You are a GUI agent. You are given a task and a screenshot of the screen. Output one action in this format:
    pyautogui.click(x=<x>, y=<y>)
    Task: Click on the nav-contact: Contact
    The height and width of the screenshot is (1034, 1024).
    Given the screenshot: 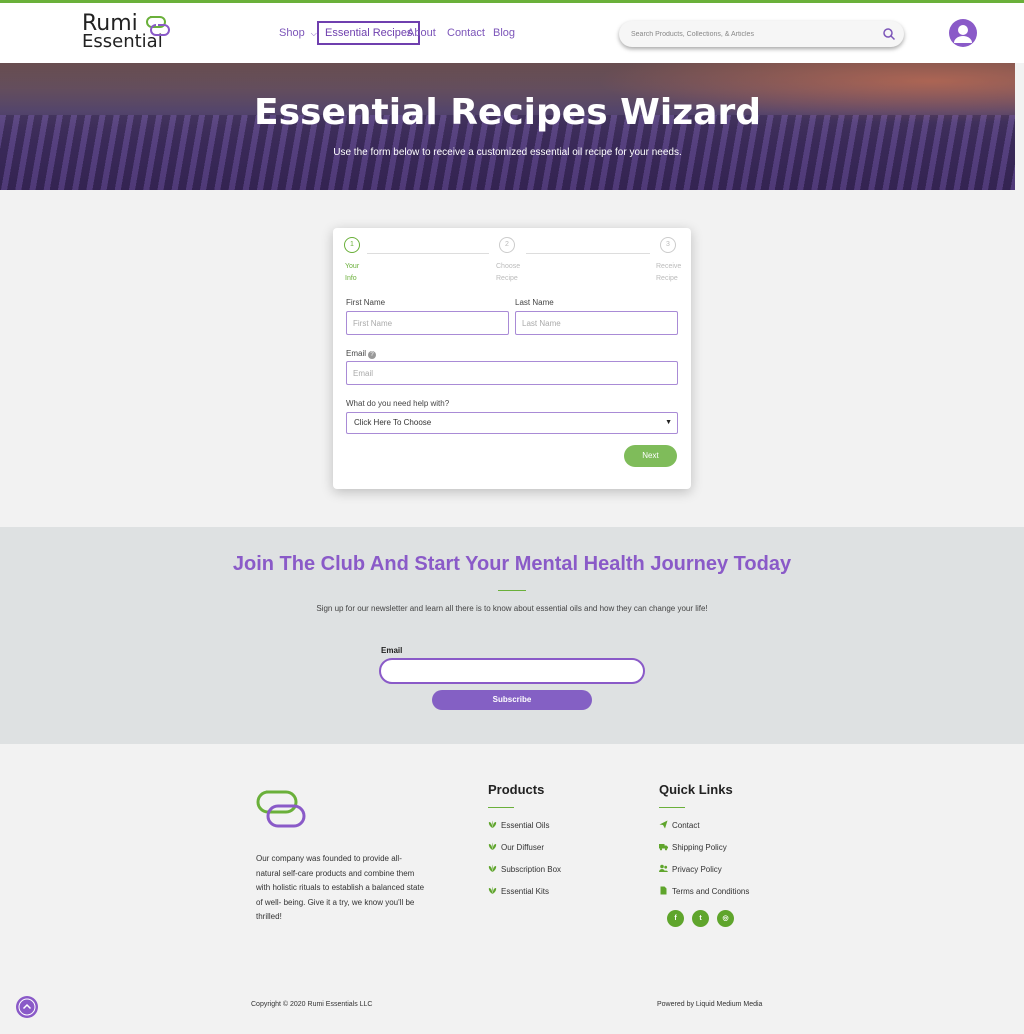 What is the action you would take?
    pyautogui.click(x=466, y=33)
    